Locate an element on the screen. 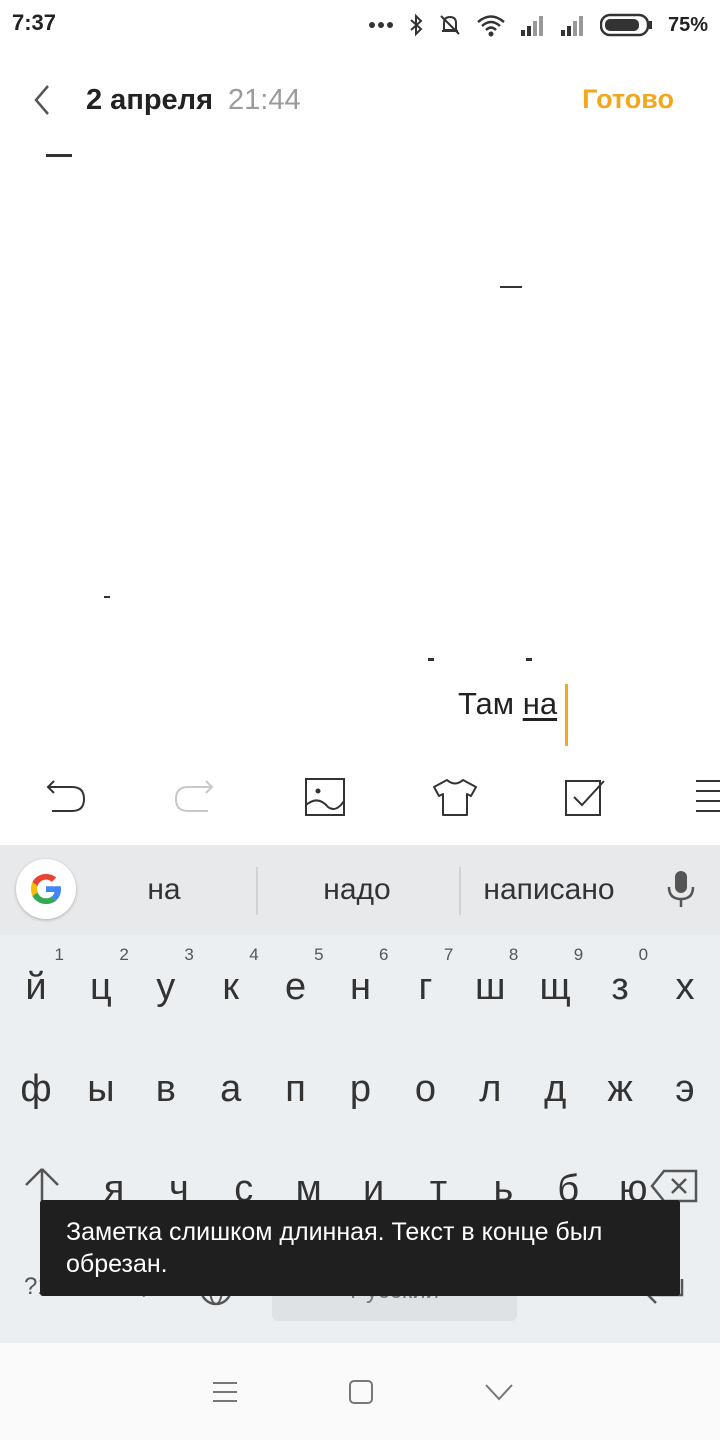 Image resolution: width=720 pixels, height=1440 pixels. key: э is located at coordinates (685, 1089).